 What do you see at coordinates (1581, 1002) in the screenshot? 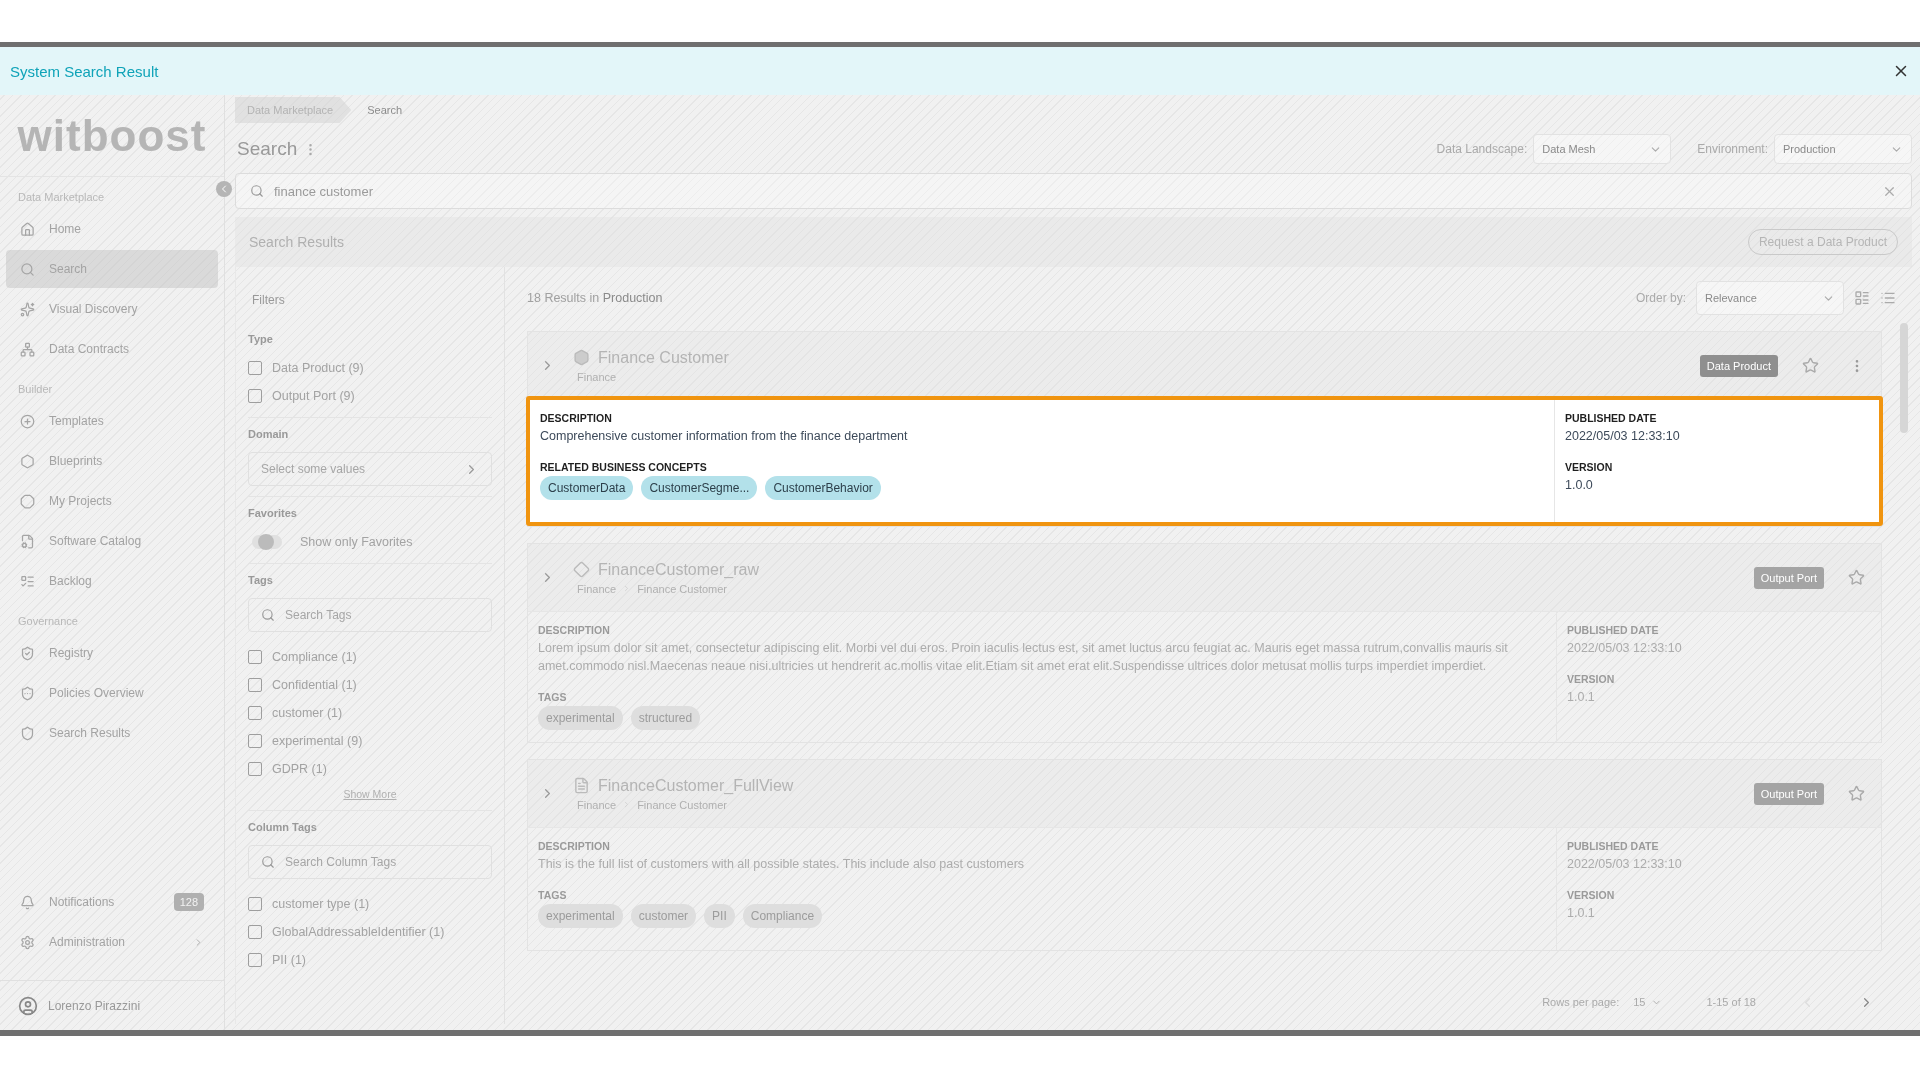
I see `rows-label: Rows per page:` at bounding box center [1581, 1002].